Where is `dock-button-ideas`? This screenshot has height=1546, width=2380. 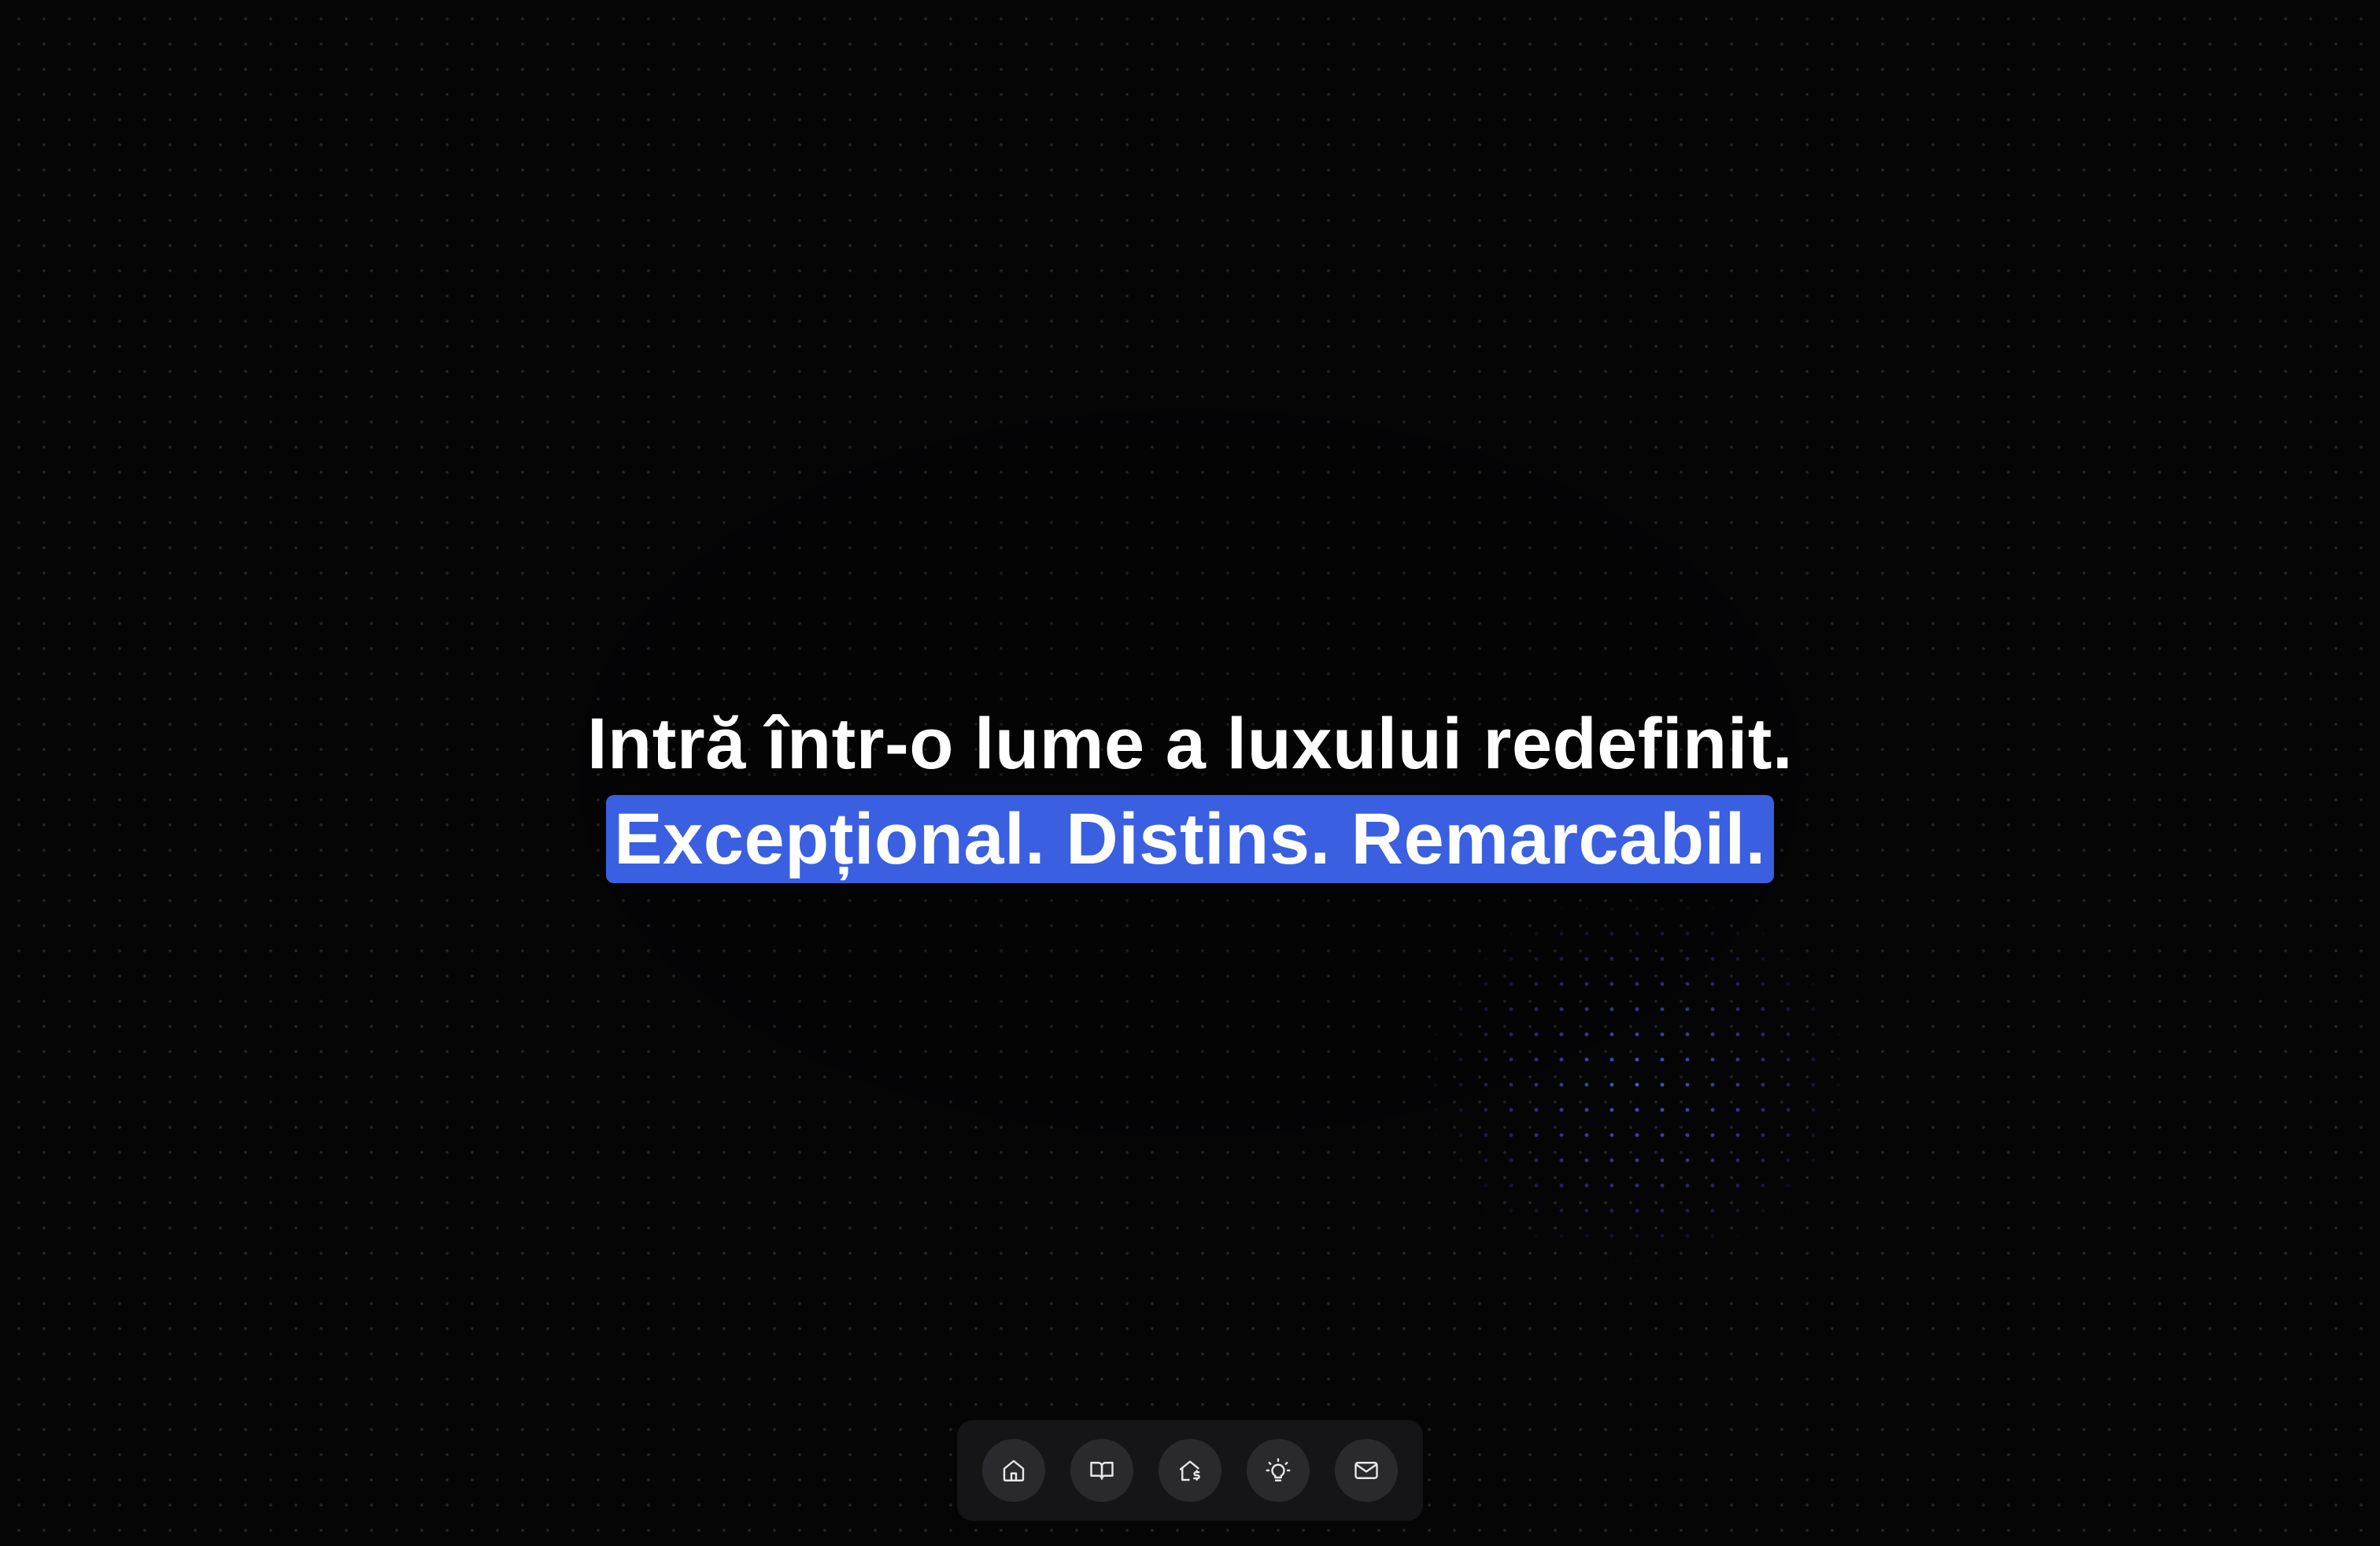
dock-button-ideas is located at coordinates (1278, 1470).